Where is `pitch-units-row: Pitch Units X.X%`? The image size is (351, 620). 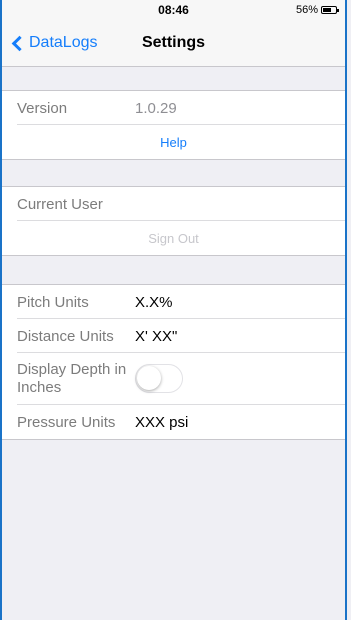
pitch-units-row: Pitch Units X.X% is located at coordinates (173, 302).